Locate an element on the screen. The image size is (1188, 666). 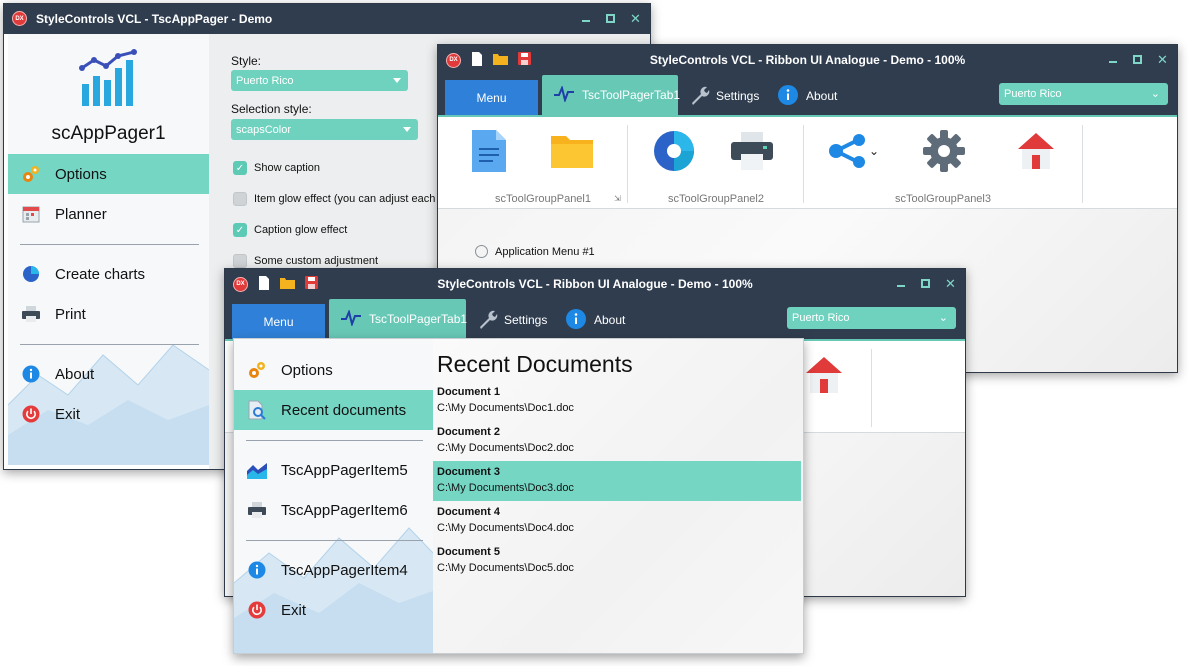
document-icon is located at coordinates (489, 151).